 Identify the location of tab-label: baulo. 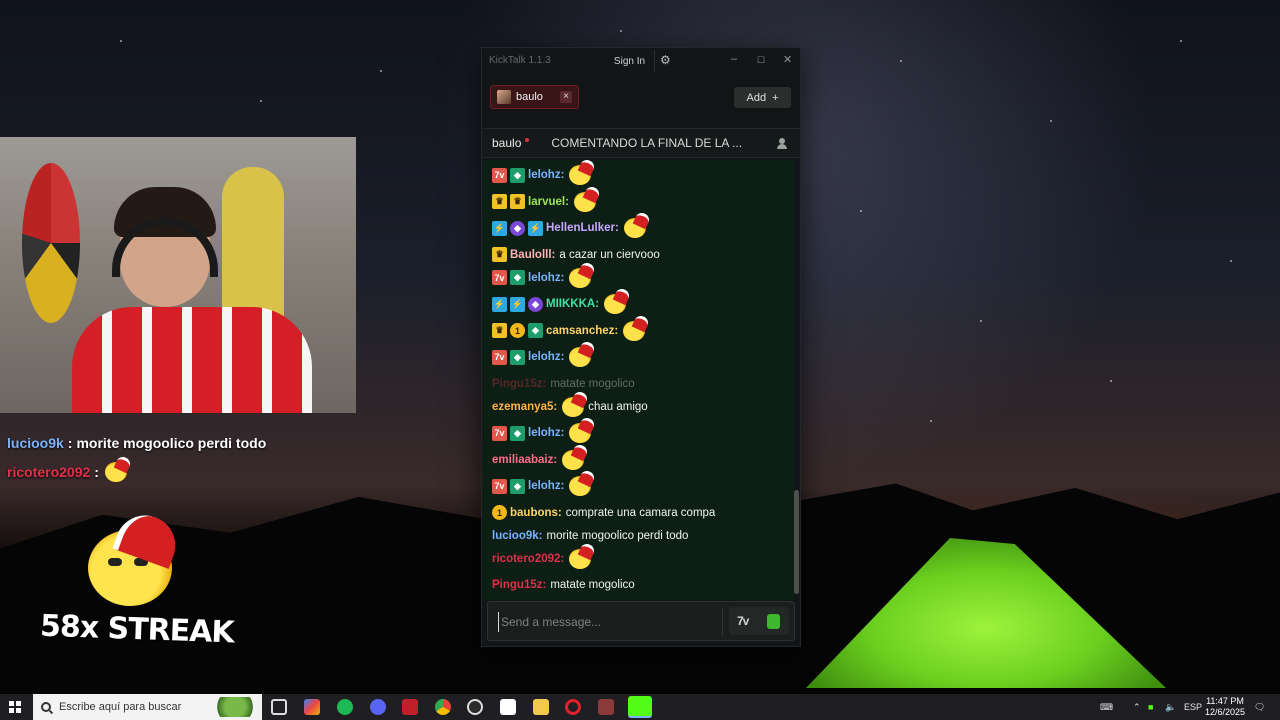
(529, 97).